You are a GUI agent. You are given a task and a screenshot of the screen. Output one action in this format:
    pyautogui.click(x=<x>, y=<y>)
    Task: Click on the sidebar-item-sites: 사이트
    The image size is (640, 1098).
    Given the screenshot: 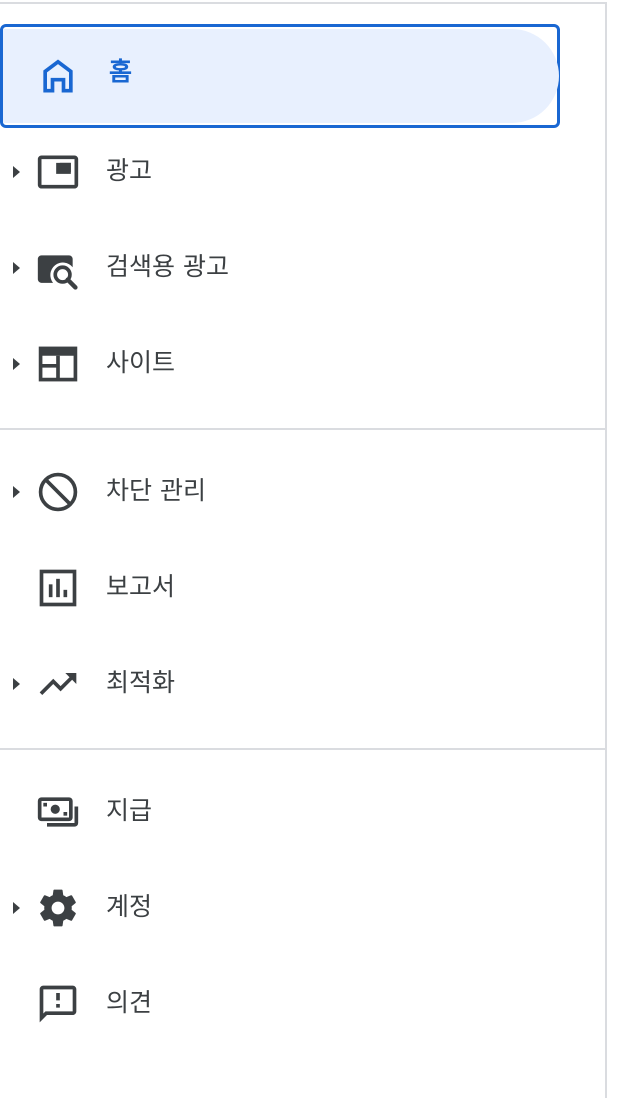 What is the action you would take?
    pyautogui.click(x=280, y=364)
    